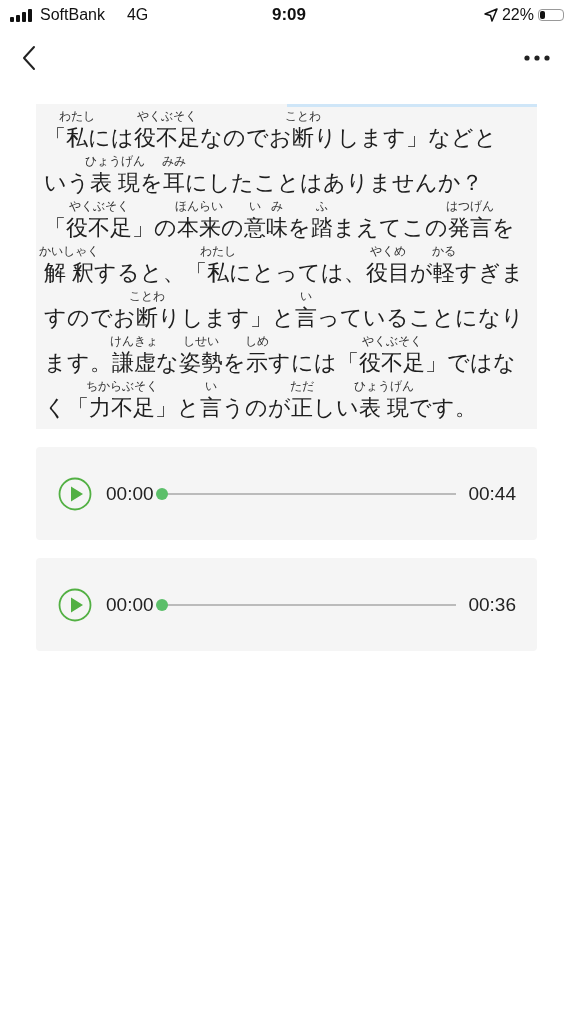 This screenshot has width=576, height=1024. I want to click on furigana-reading: かいしゃく, so click(69, 251).